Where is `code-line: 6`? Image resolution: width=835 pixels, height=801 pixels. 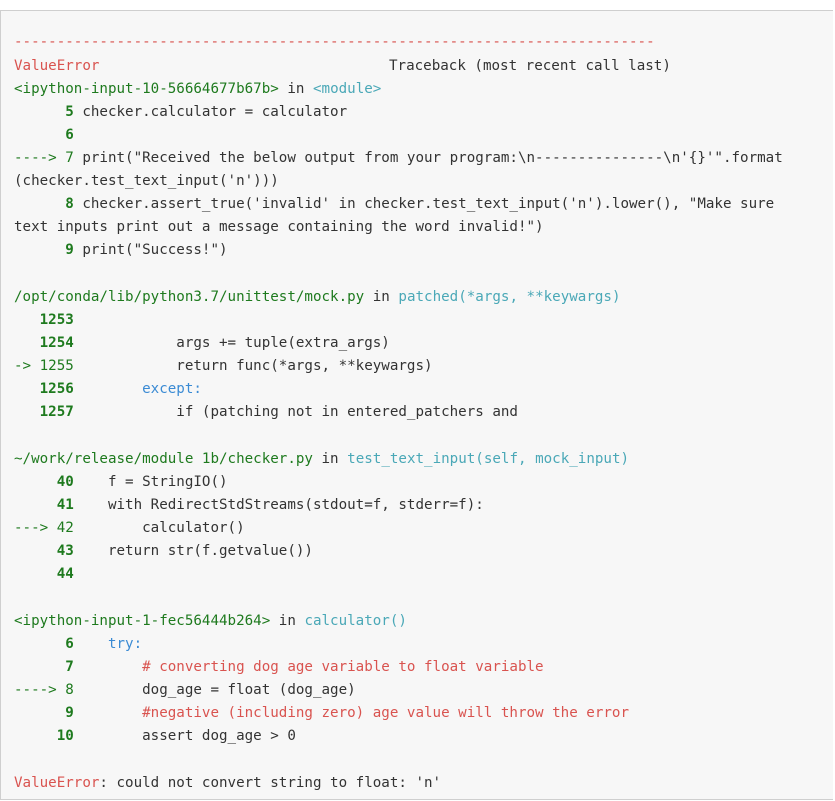
code-line: 6 is located at coordinates (44, 135).